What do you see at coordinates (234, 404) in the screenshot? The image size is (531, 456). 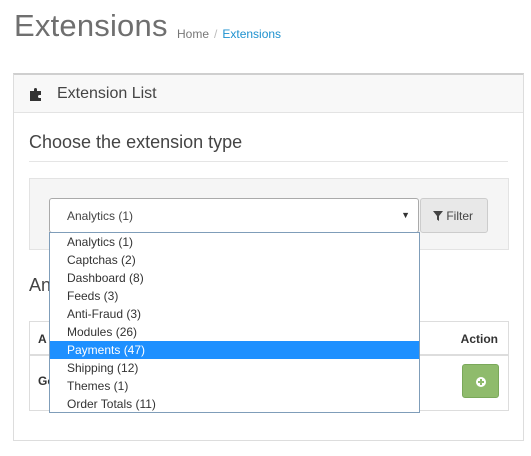 I see `dropdown-option: Order Totals (11)` at bounding box center [234, 404].